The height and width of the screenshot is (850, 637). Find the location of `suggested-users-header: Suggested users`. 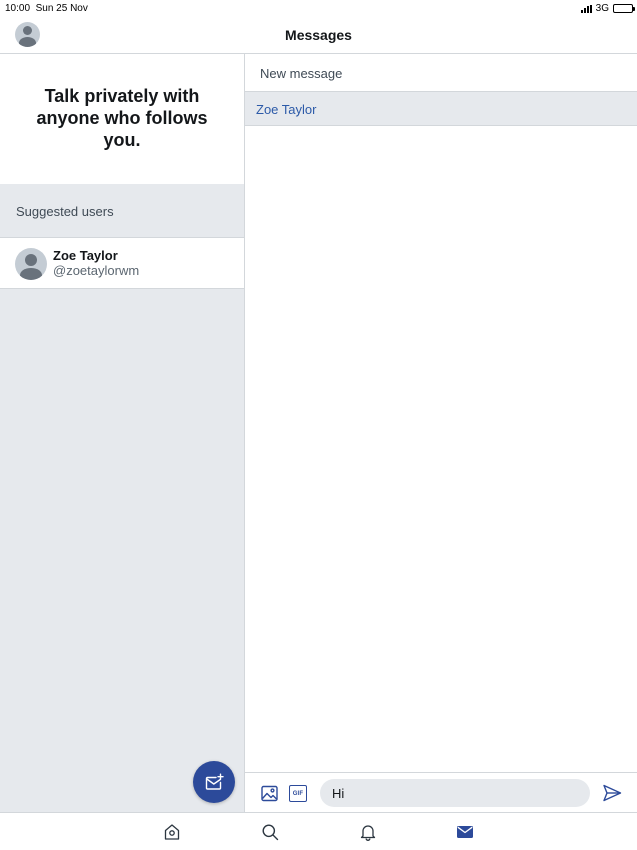

suggested-users-header: Suggested users is located at coordinates (122, 211).